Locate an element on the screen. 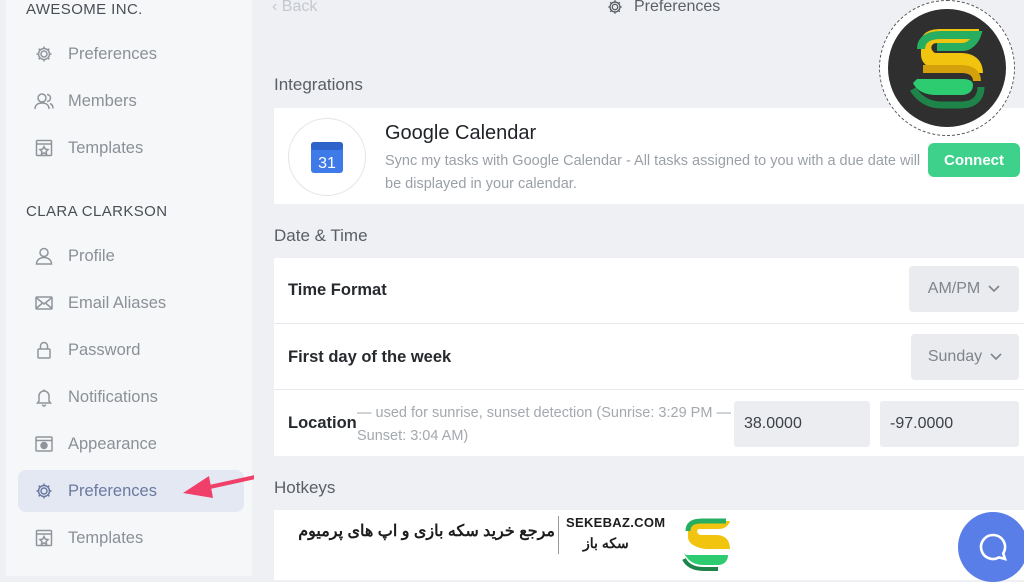 The height and width of the screenshot is (582, 1024). time-format-select: AM/PM is located at coordinates (964, 289).